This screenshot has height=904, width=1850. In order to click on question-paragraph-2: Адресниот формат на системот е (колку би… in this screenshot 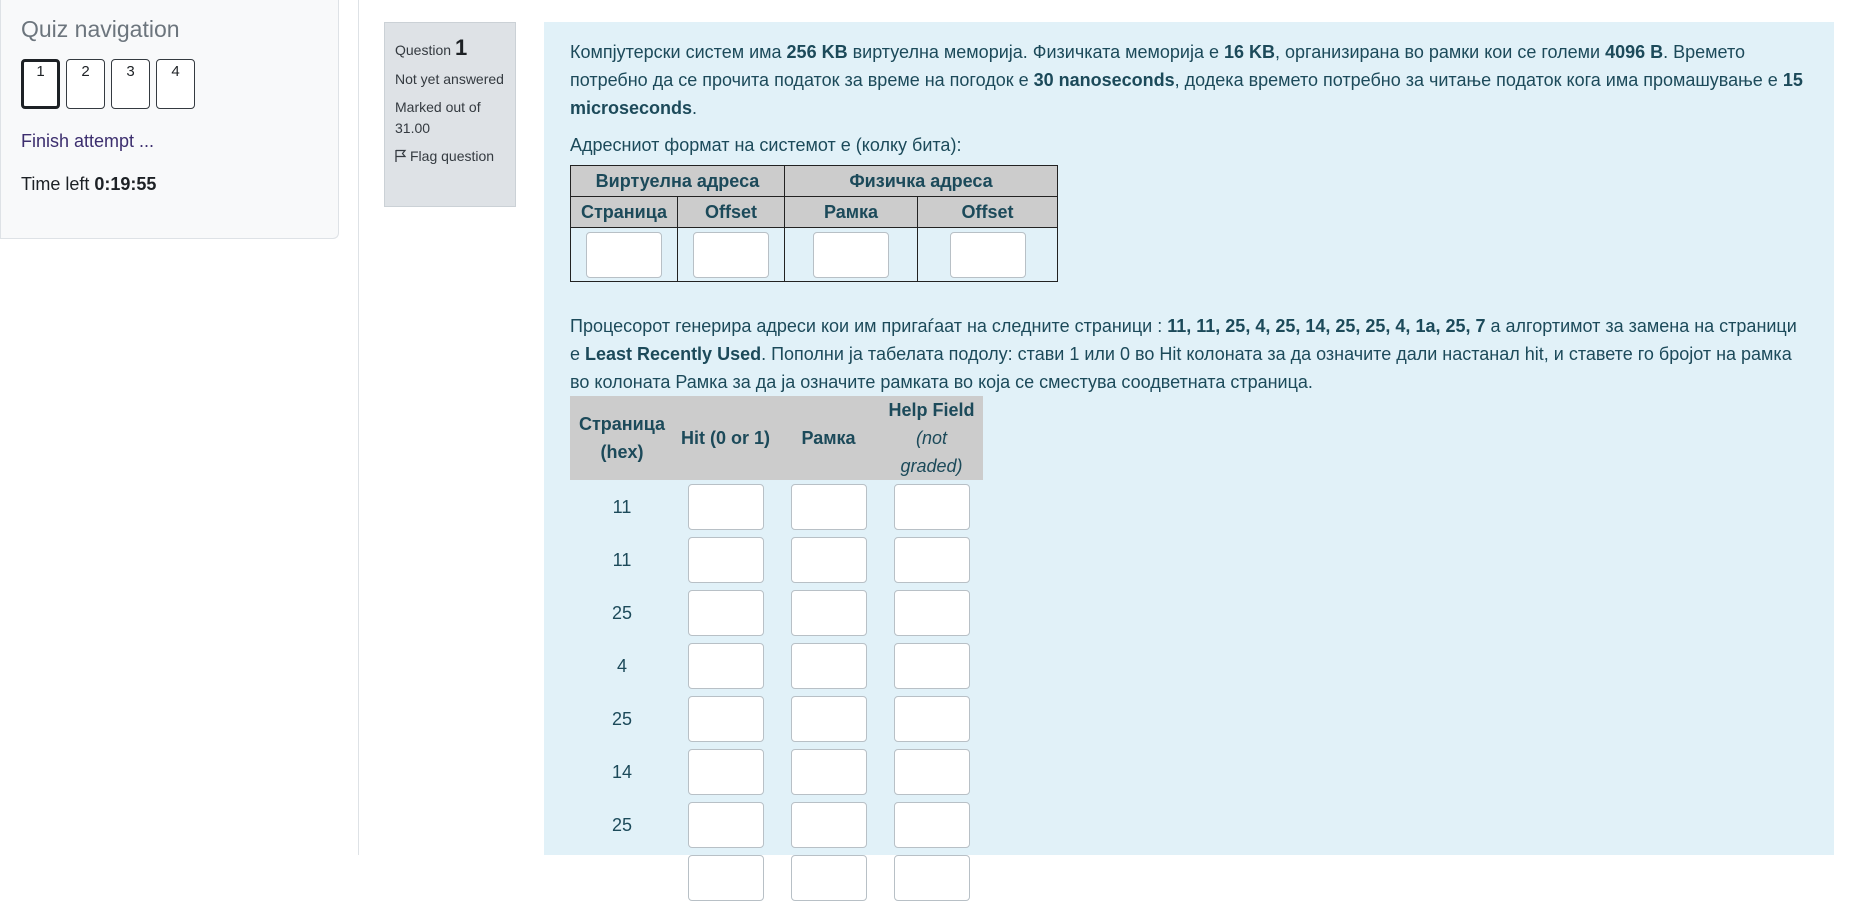, I will do `click(766, 145)`.